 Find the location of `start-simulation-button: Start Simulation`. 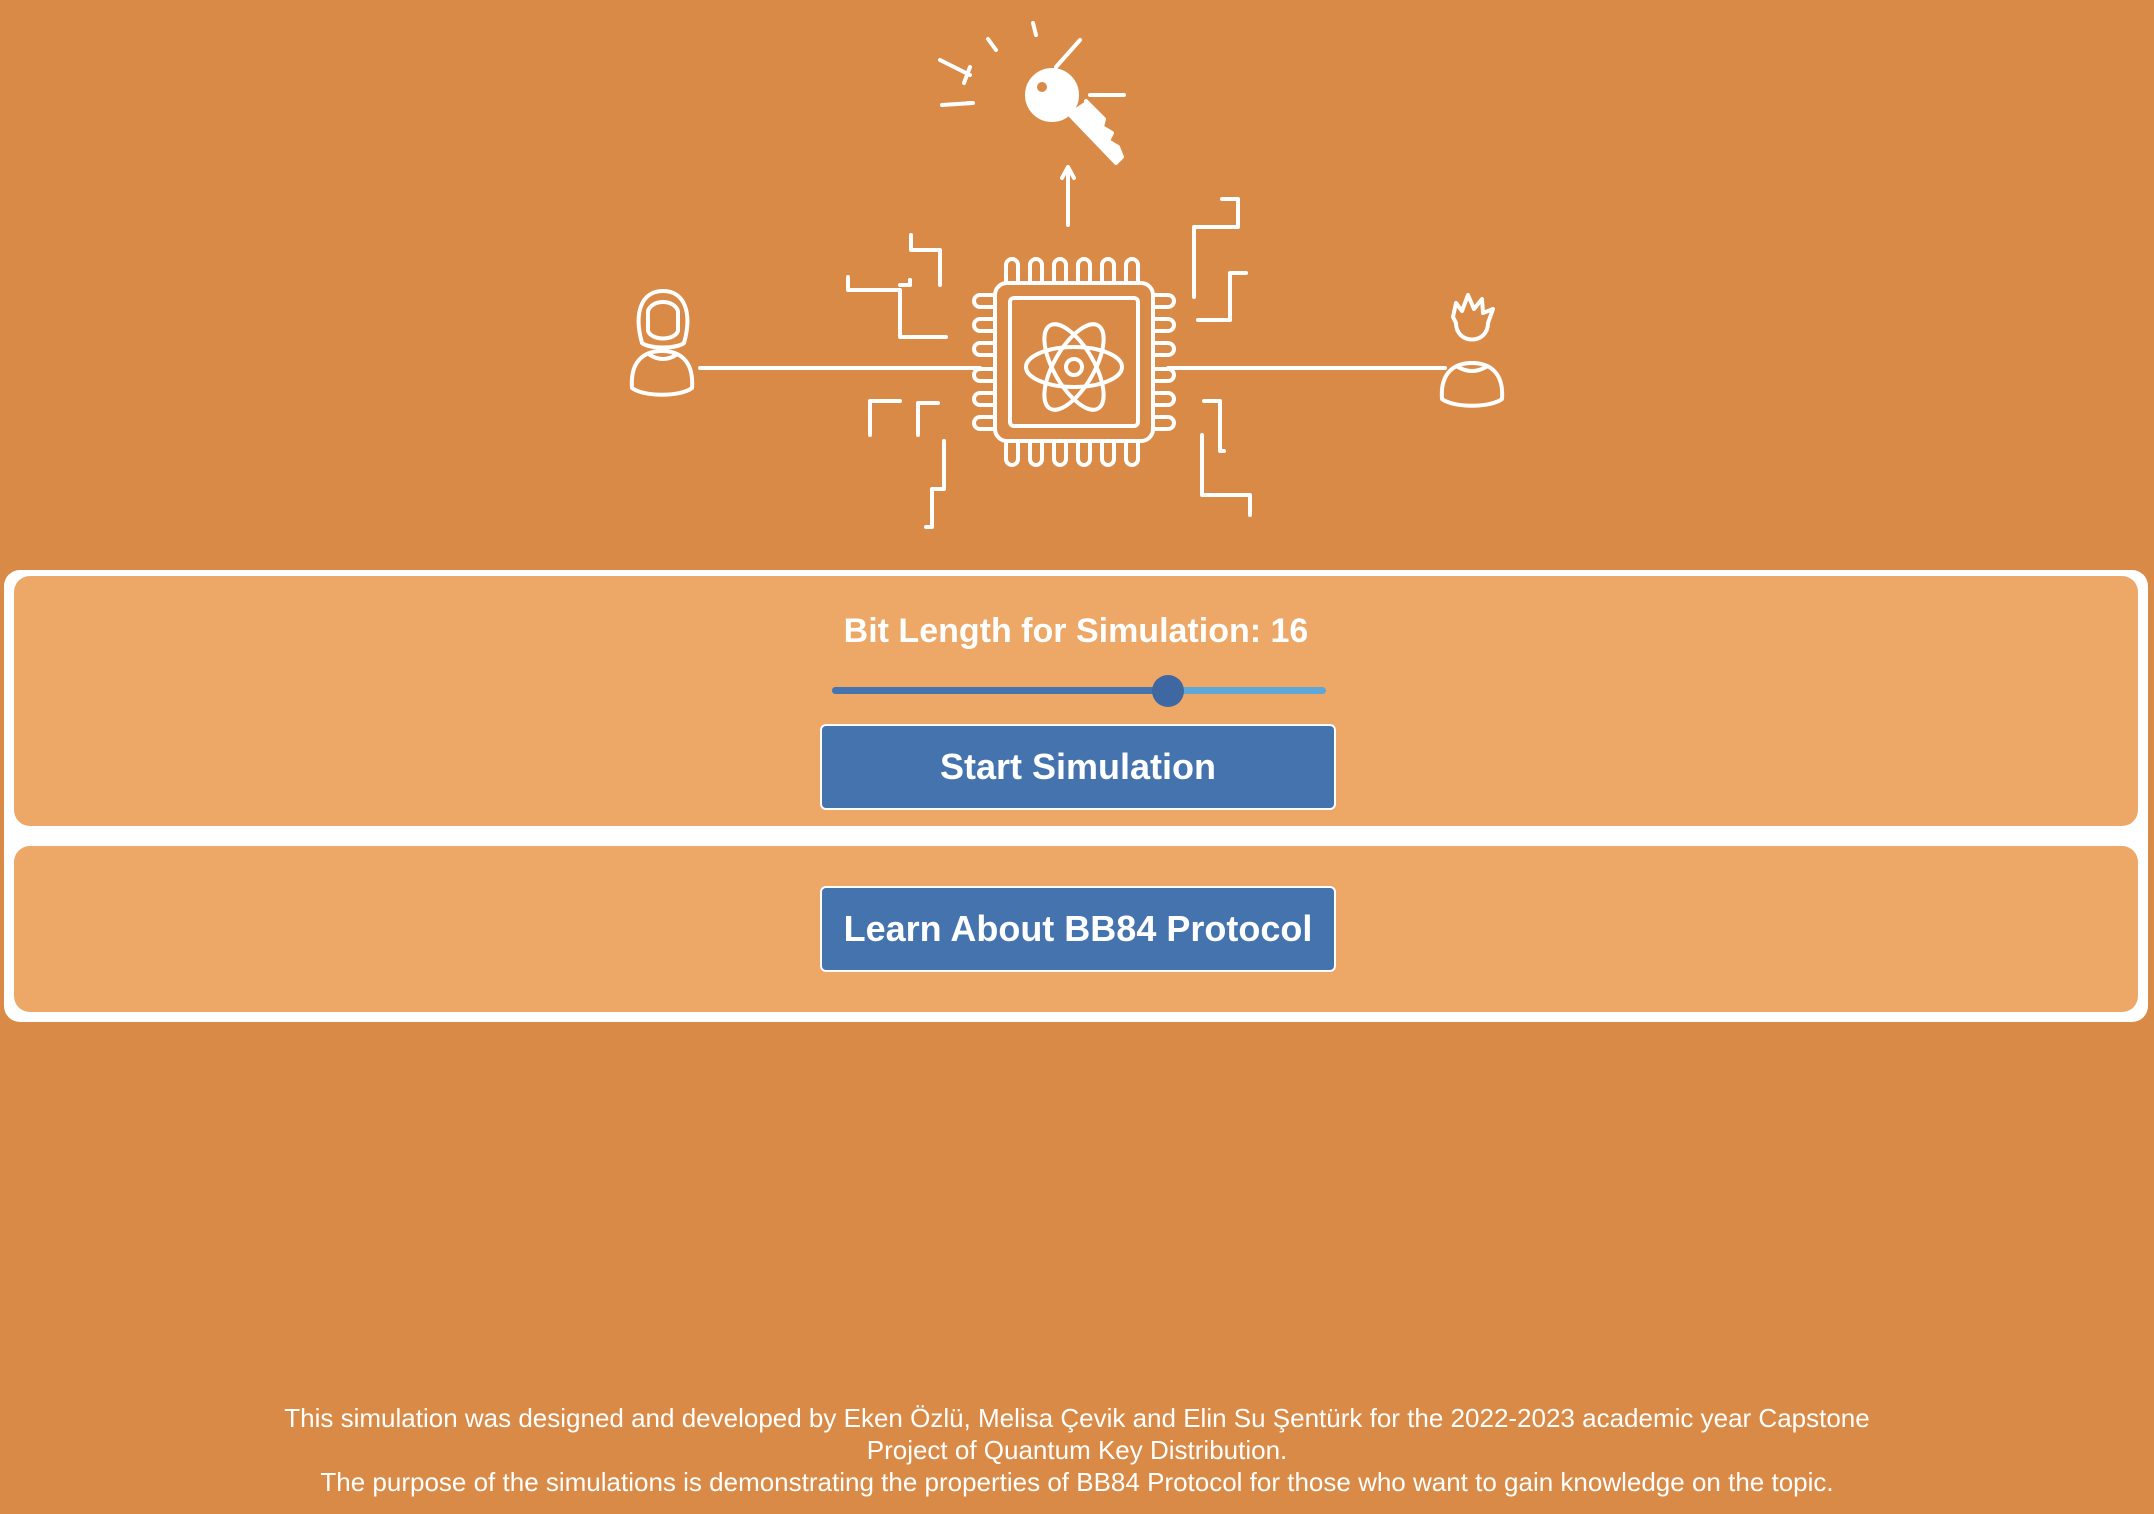

start-simulation-button: Start Simulation is located at coordinates (1078, 767).